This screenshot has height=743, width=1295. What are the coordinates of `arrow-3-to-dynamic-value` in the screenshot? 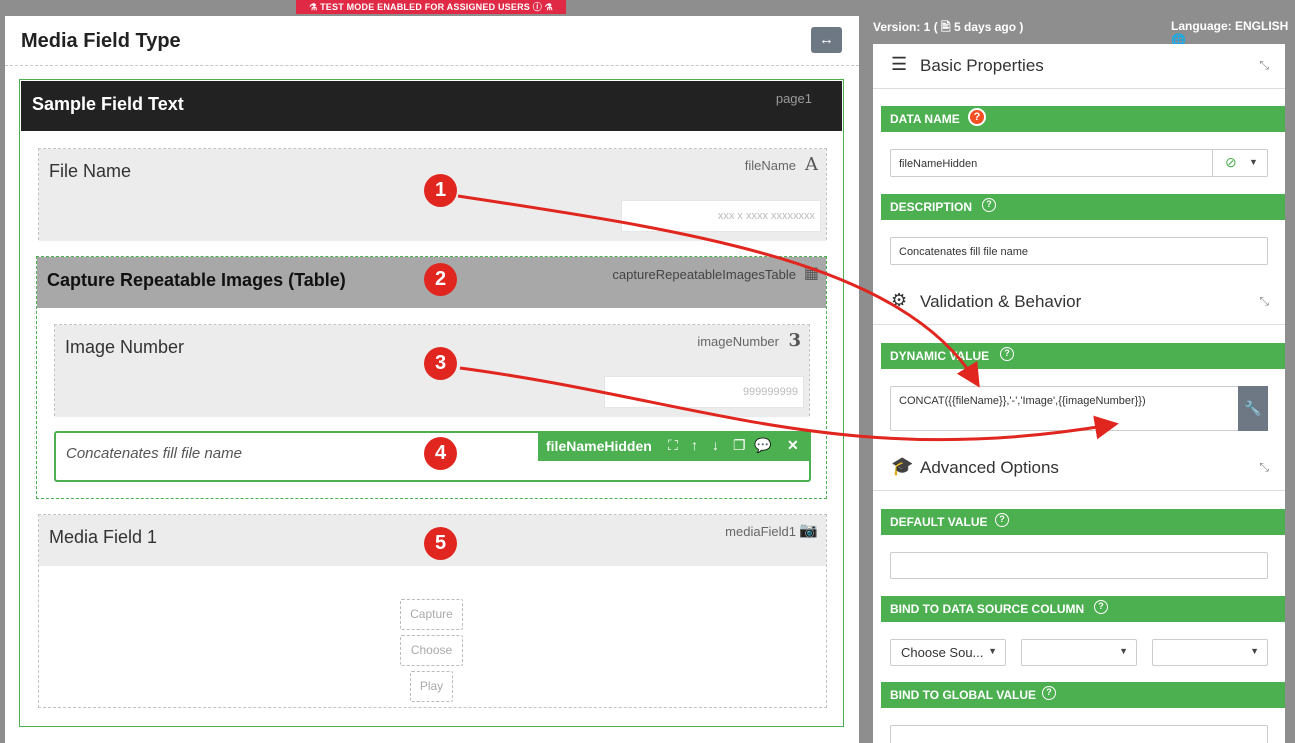 It's located at (789, 404).